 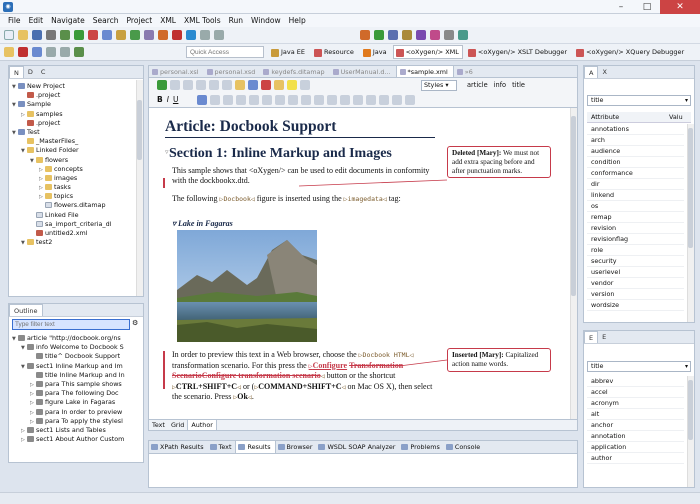 I want to click on menu-edit: Edit, so click(x=36, y=20).